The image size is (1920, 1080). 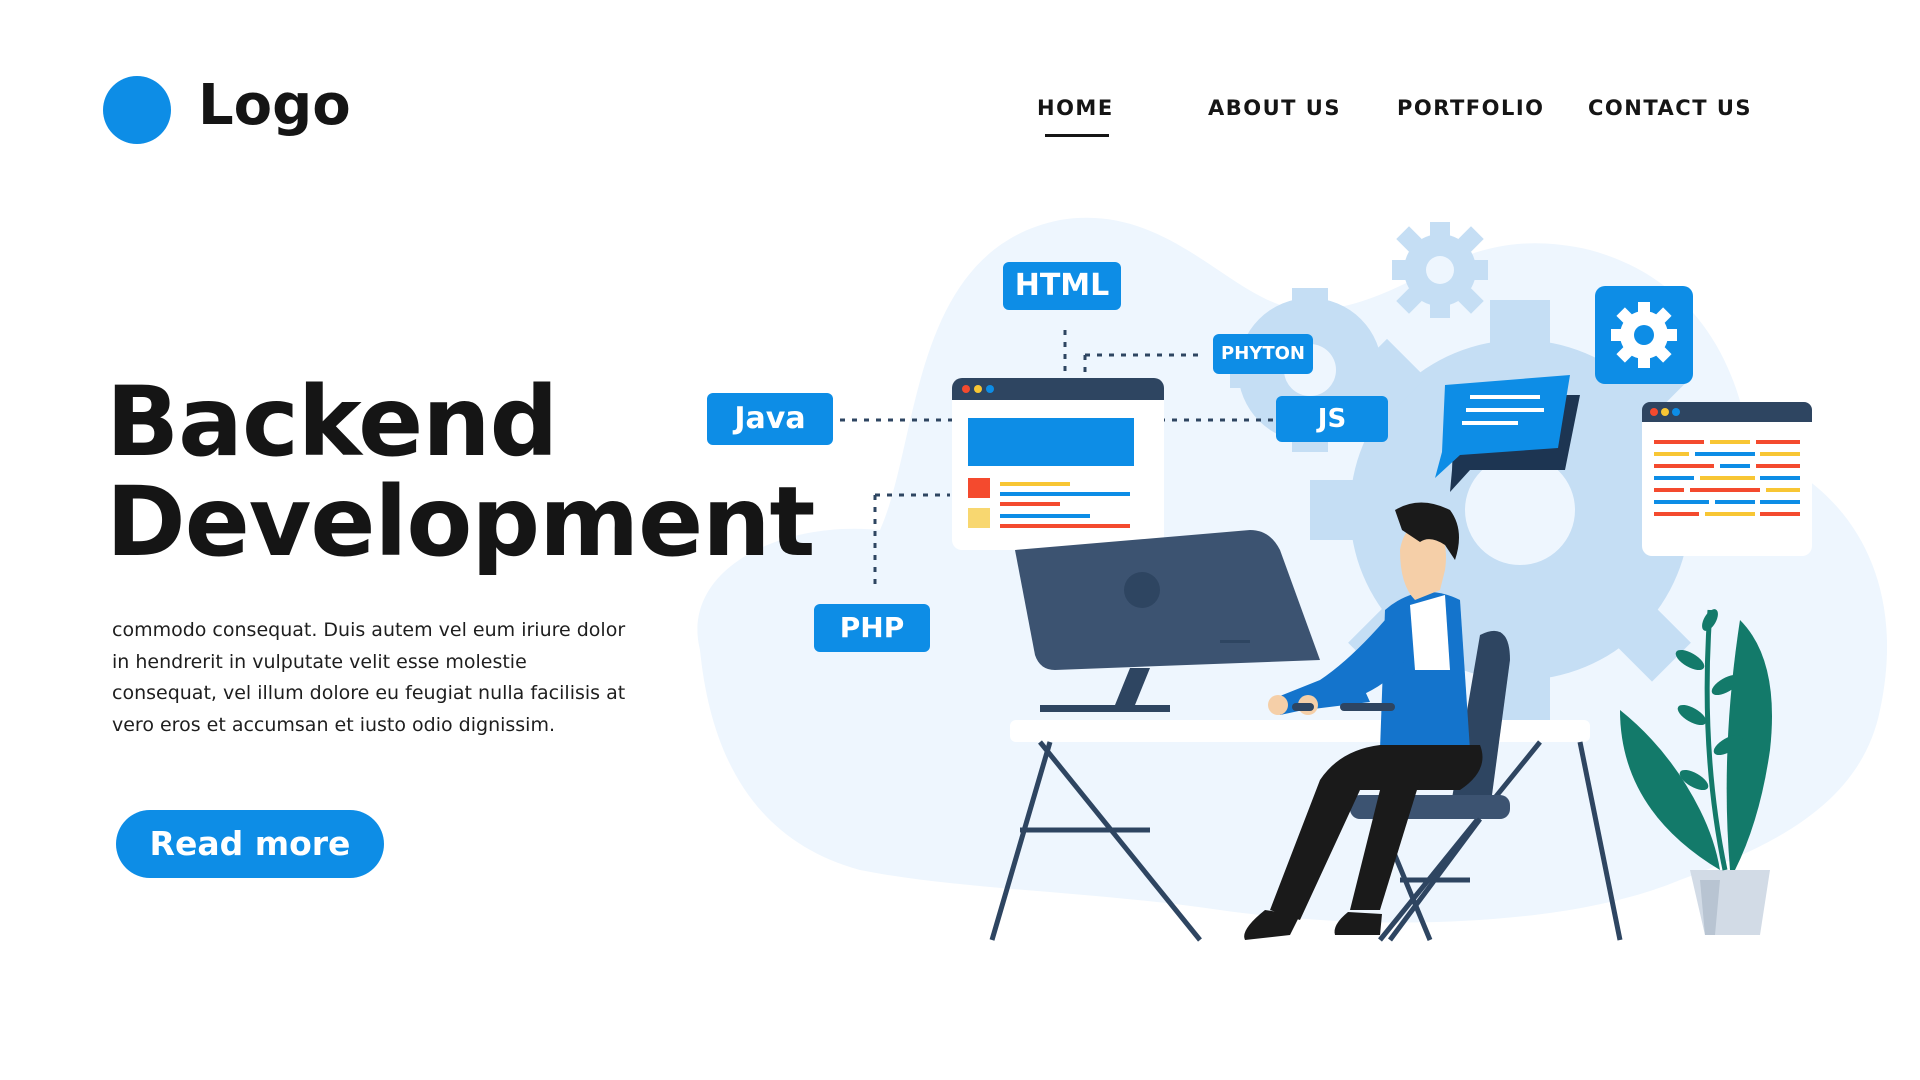 What do you see at coordinates (1471, 108) in the screenshot?
I see `nav-portfolio: PORTFOLIO` at bounding box center [1471, 108].